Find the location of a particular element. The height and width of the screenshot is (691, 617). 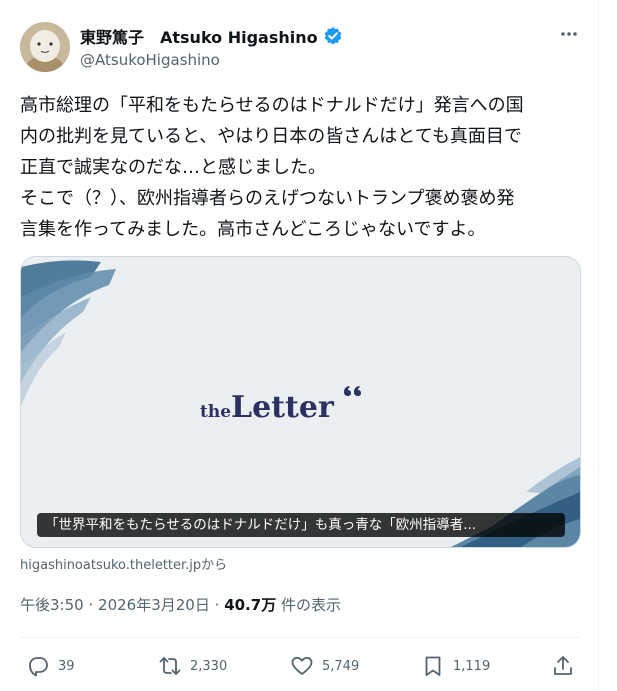

tweet-line: 正直で誠実なのだな…と感じました。 is located at coordinates (173, 167).